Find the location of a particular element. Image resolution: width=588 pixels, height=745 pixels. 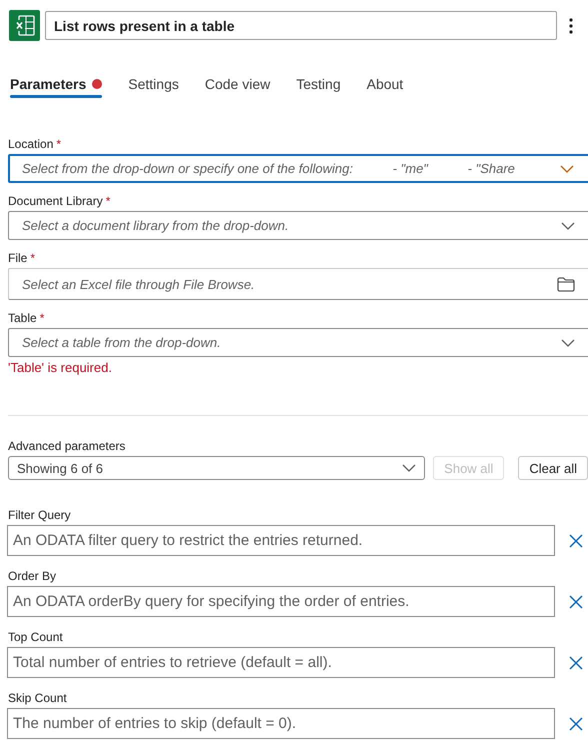

text-input: Select a document library from the drop-down. is located at coordinates (287, 225).